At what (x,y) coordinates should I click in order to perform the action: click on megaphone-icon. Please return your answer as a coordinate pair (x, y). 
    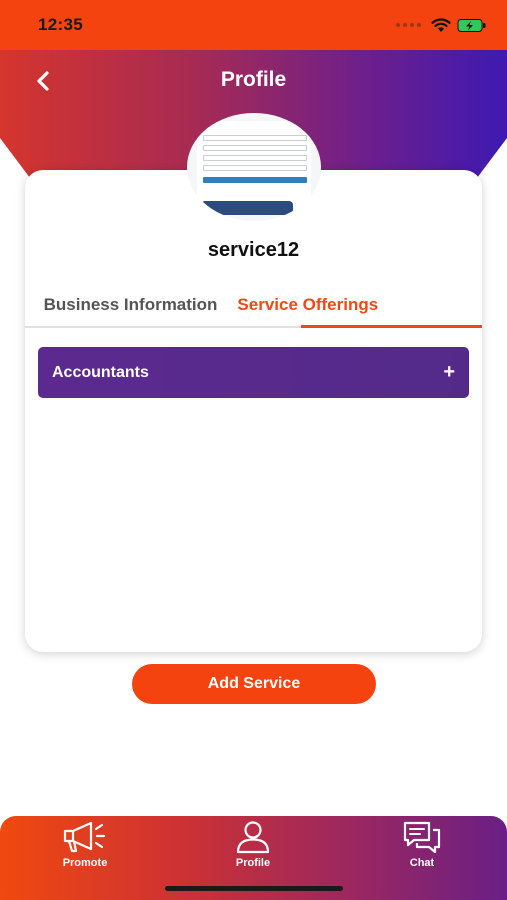
    Looking at the image, I should click on (84, 837).